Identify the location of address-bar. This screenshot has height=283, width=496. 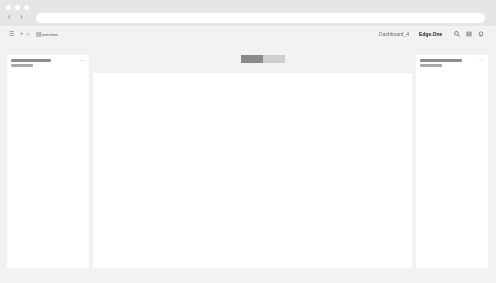
(260, 18).